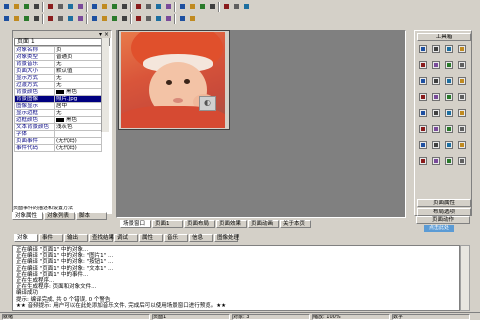 The width and height of the screenshot is (480, 320). Describe the element at coordinates (263, 224) in the screenshot. I see `scene-tab: 页面动画` at that location.